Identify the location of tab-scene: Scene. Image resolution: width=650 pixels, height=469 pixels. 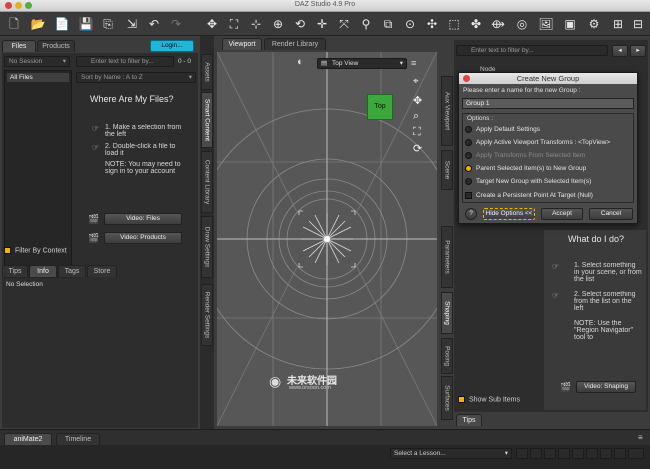
(447, 170).